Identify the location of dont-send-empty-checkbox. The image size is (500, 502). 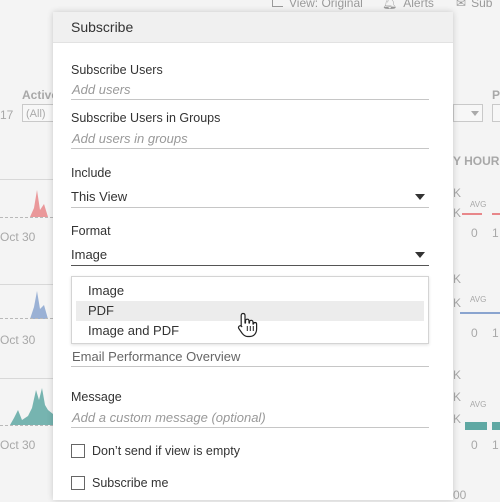
(78, 451).